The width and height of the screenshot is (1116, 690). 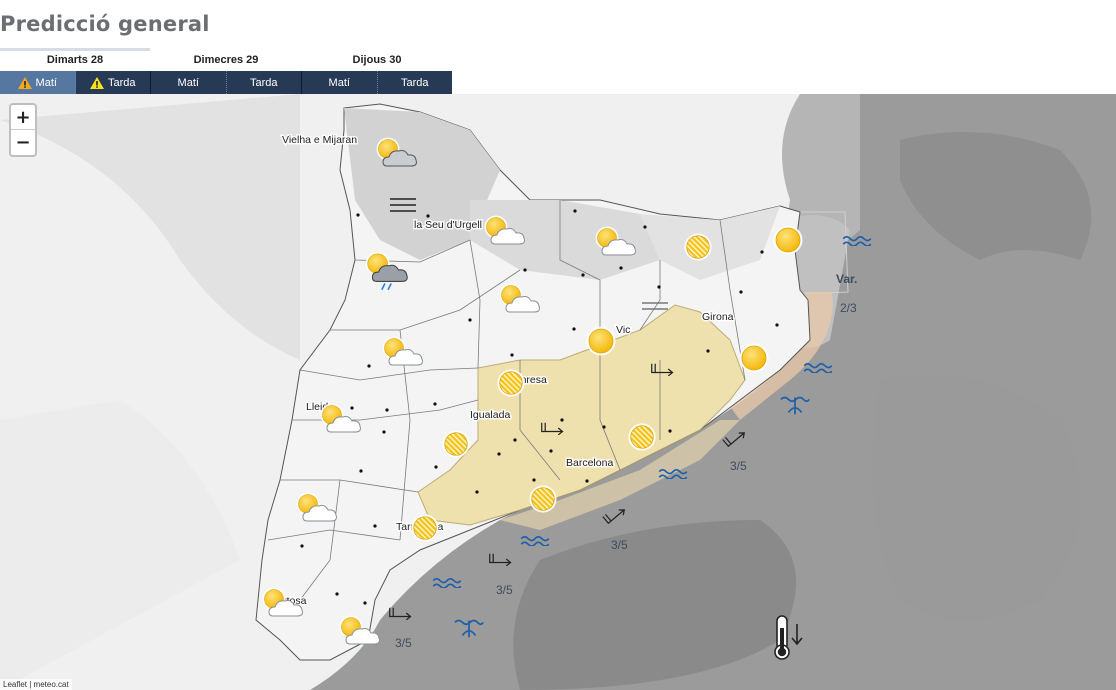 I want to click on sea-state-label: 2/3, so click(x=848, y=308).